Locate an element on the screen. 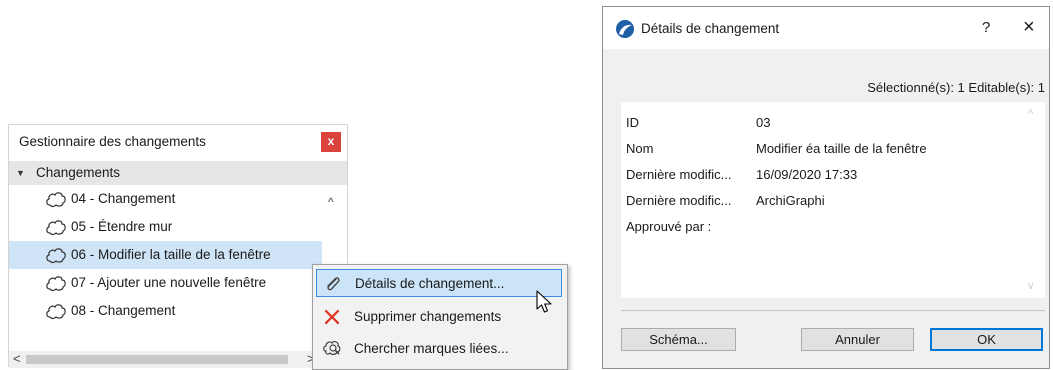 The height and width of the screenshot is (370, 1053). collapse-triangle-icon: ▼ is located at coordinates (20, 173).